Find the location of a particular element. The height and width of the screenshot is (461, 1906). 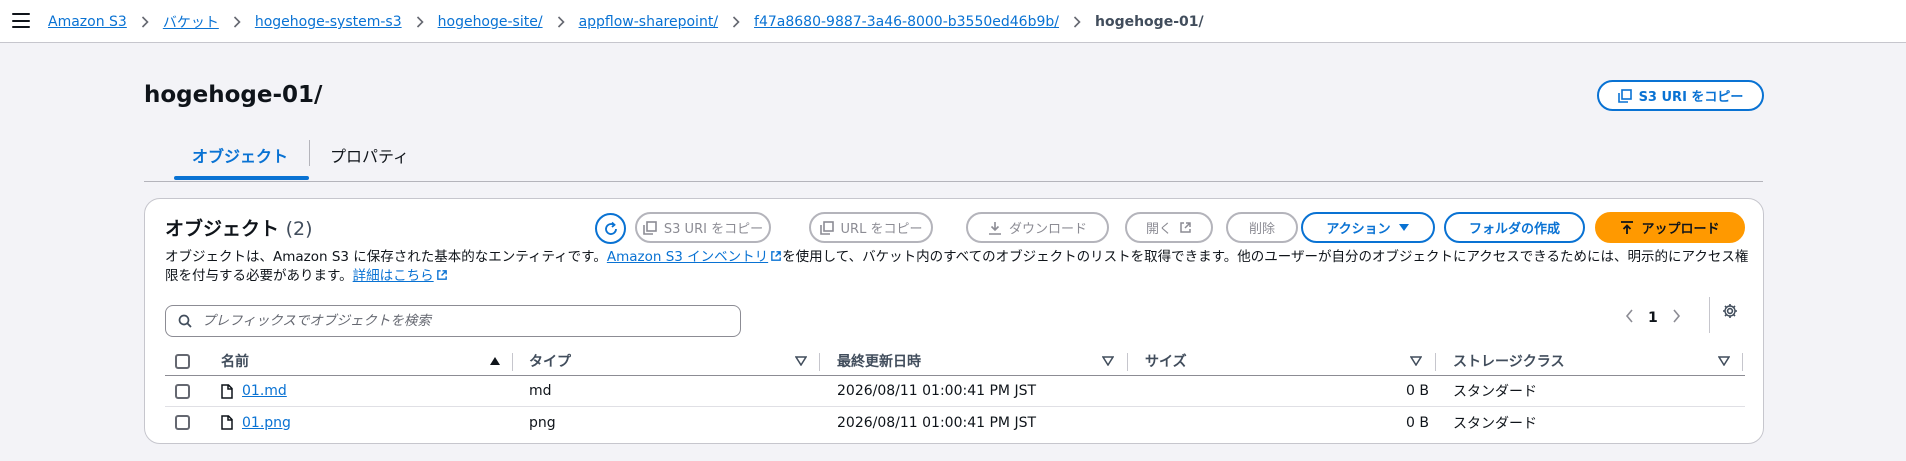

breadcrumb-amazon-s3: Amazon S3 is located at coordinates (87, 22).